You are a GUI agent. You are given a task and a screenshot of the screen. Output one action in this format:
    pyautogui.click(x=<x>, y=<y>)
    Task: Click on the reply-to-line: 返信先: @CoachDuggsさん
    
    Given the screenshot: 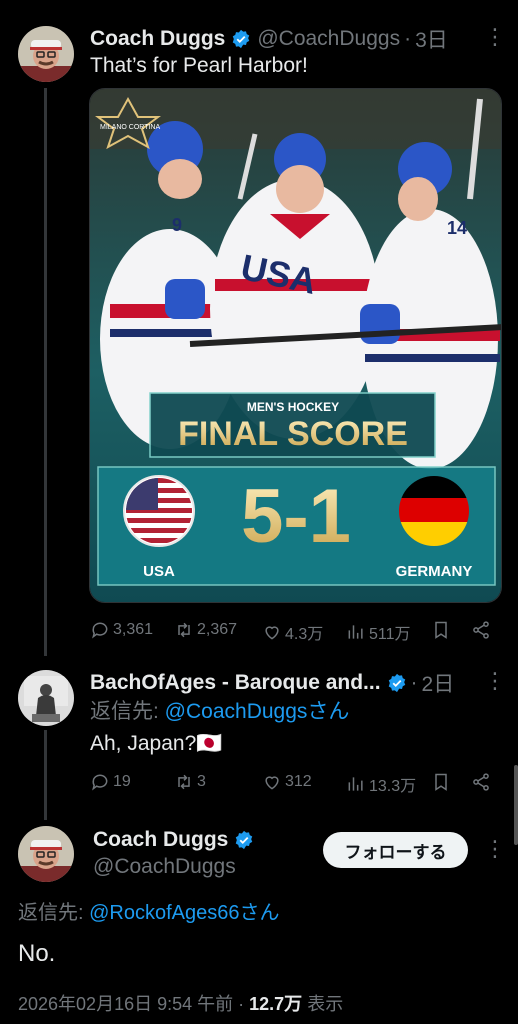 What is the action you would take?
    pyautogui.click(x=220, y=711)
    